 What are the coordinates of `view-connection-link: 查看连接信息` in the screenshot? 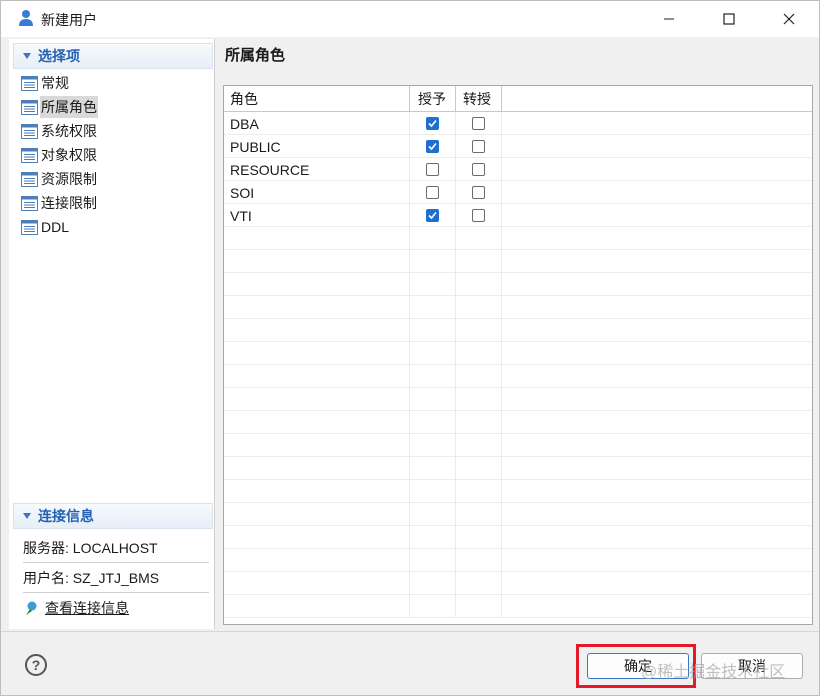 It's located at (116, 608).